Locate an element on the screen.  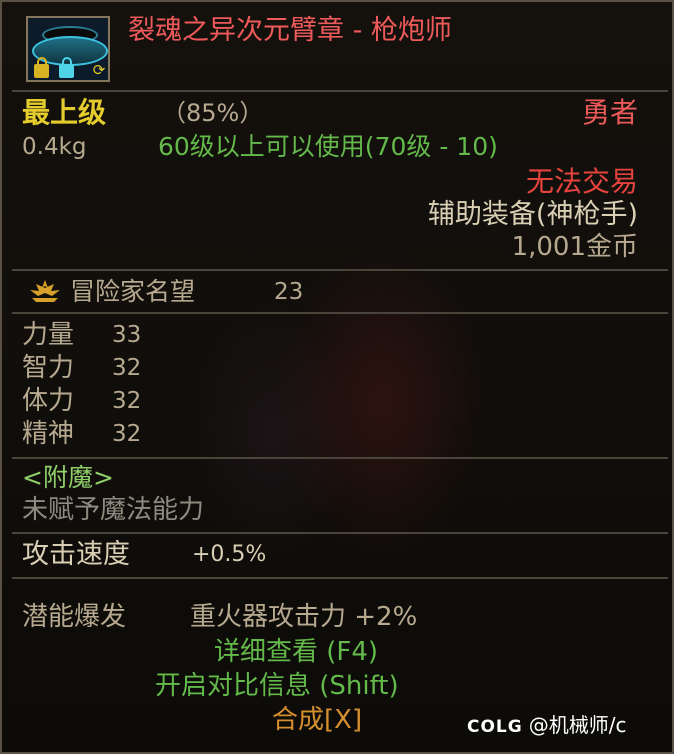
level-requirement: 60级以上可以使用(70级 - 10) is located at coordinates (328, 146).